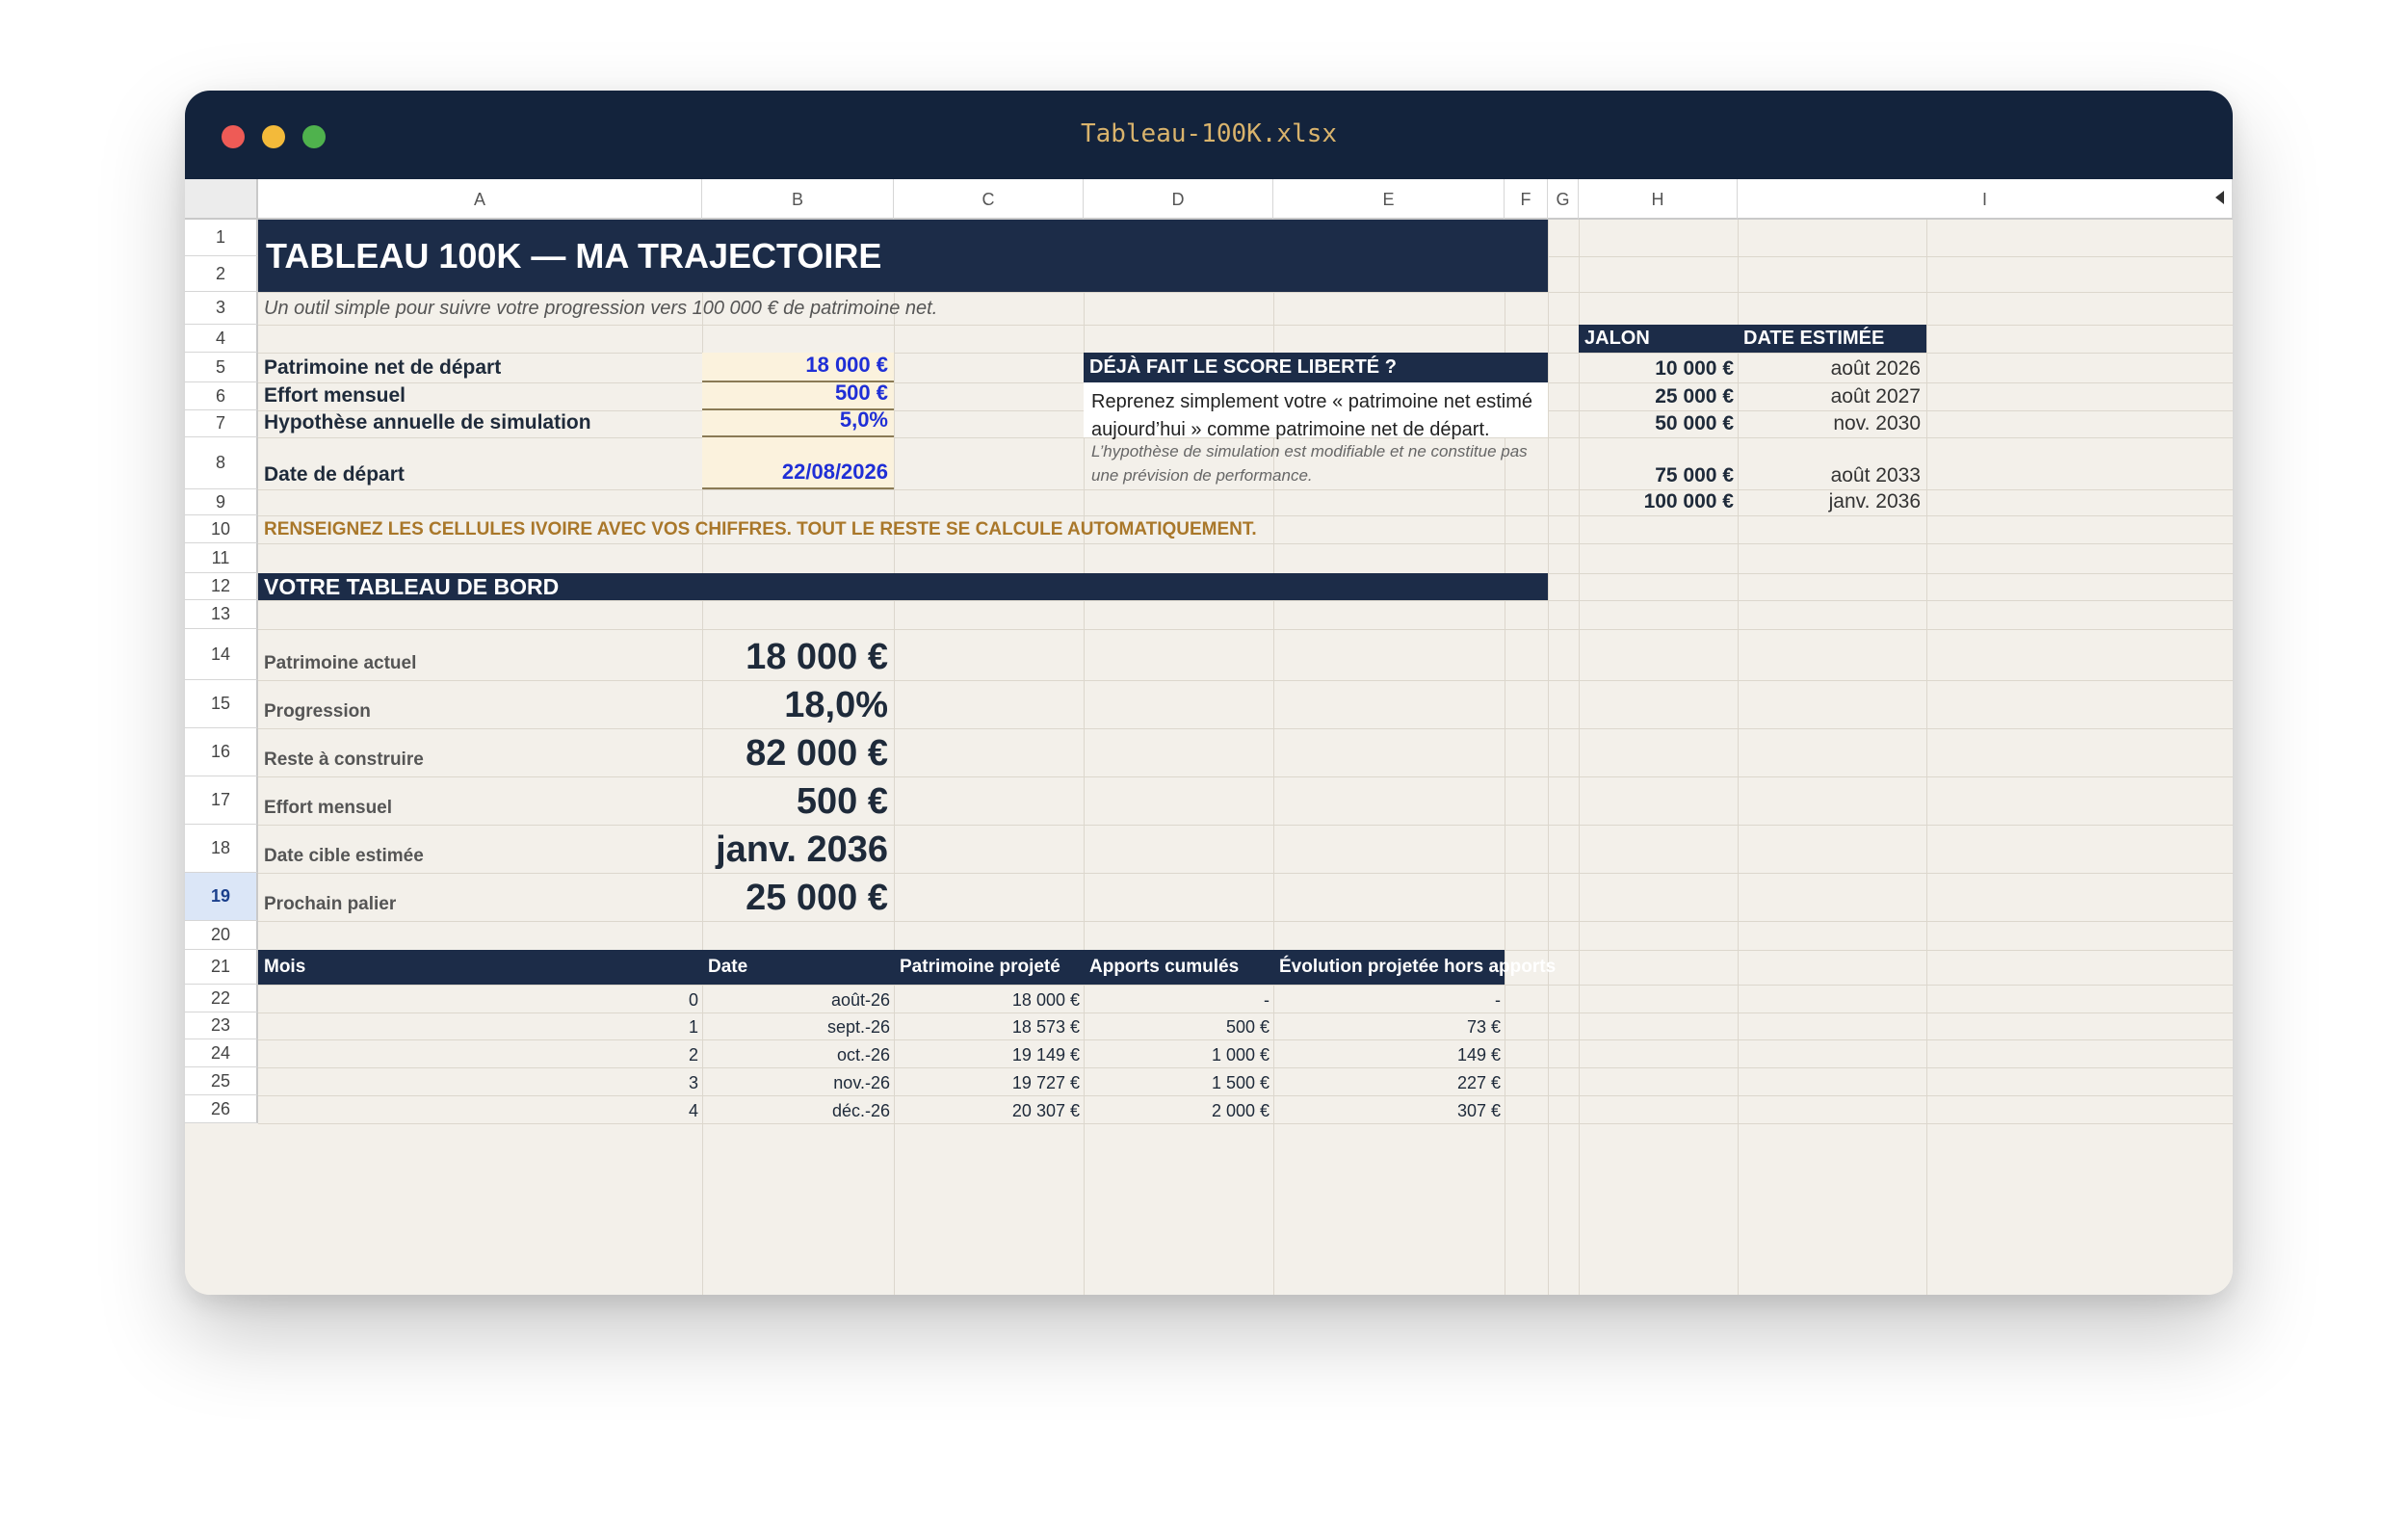 The height and width of the screenshot is (1525, 2408). I want to click on projection-cell: 0, so click(480, 998).